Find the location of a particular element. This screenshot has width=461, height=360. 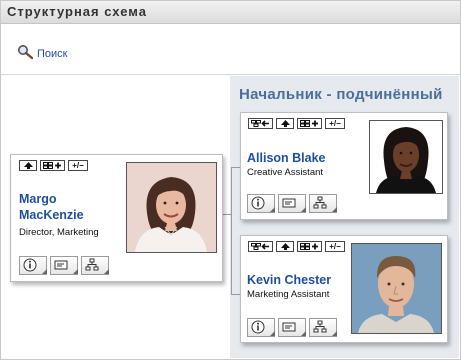

search-link: Поиск is located at coordinates (42, 52).